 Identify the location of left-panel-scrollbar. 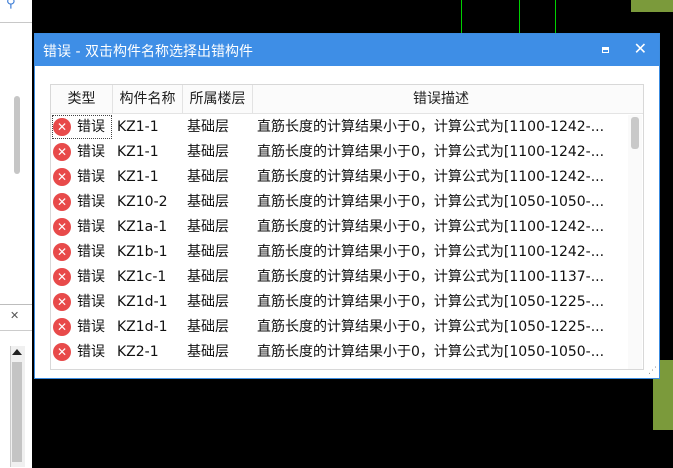
(17, 135).